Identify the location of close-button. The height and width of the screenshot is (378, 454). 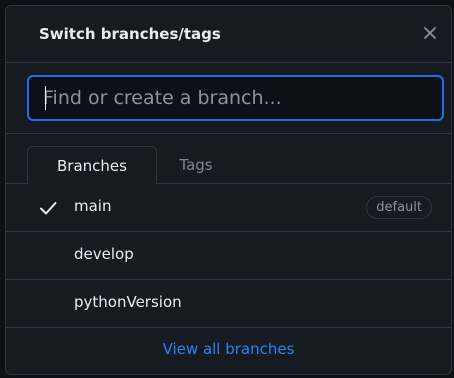
(430, 33).